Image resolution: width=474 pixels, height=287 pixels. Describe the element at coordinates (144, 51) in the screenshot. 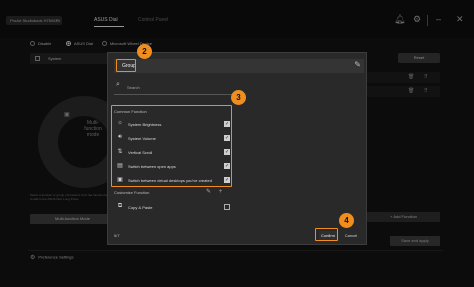

I see `callout-badge: 2` at that location.